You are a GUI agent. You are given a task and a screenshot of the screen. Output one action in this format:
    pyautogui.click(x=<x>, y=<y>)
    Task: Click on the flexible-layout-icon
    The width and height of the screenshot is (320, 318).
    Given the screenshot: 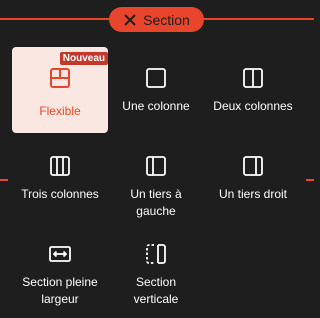 What is the action you would take?
    pyautogui.click(x=60, y=78)
    